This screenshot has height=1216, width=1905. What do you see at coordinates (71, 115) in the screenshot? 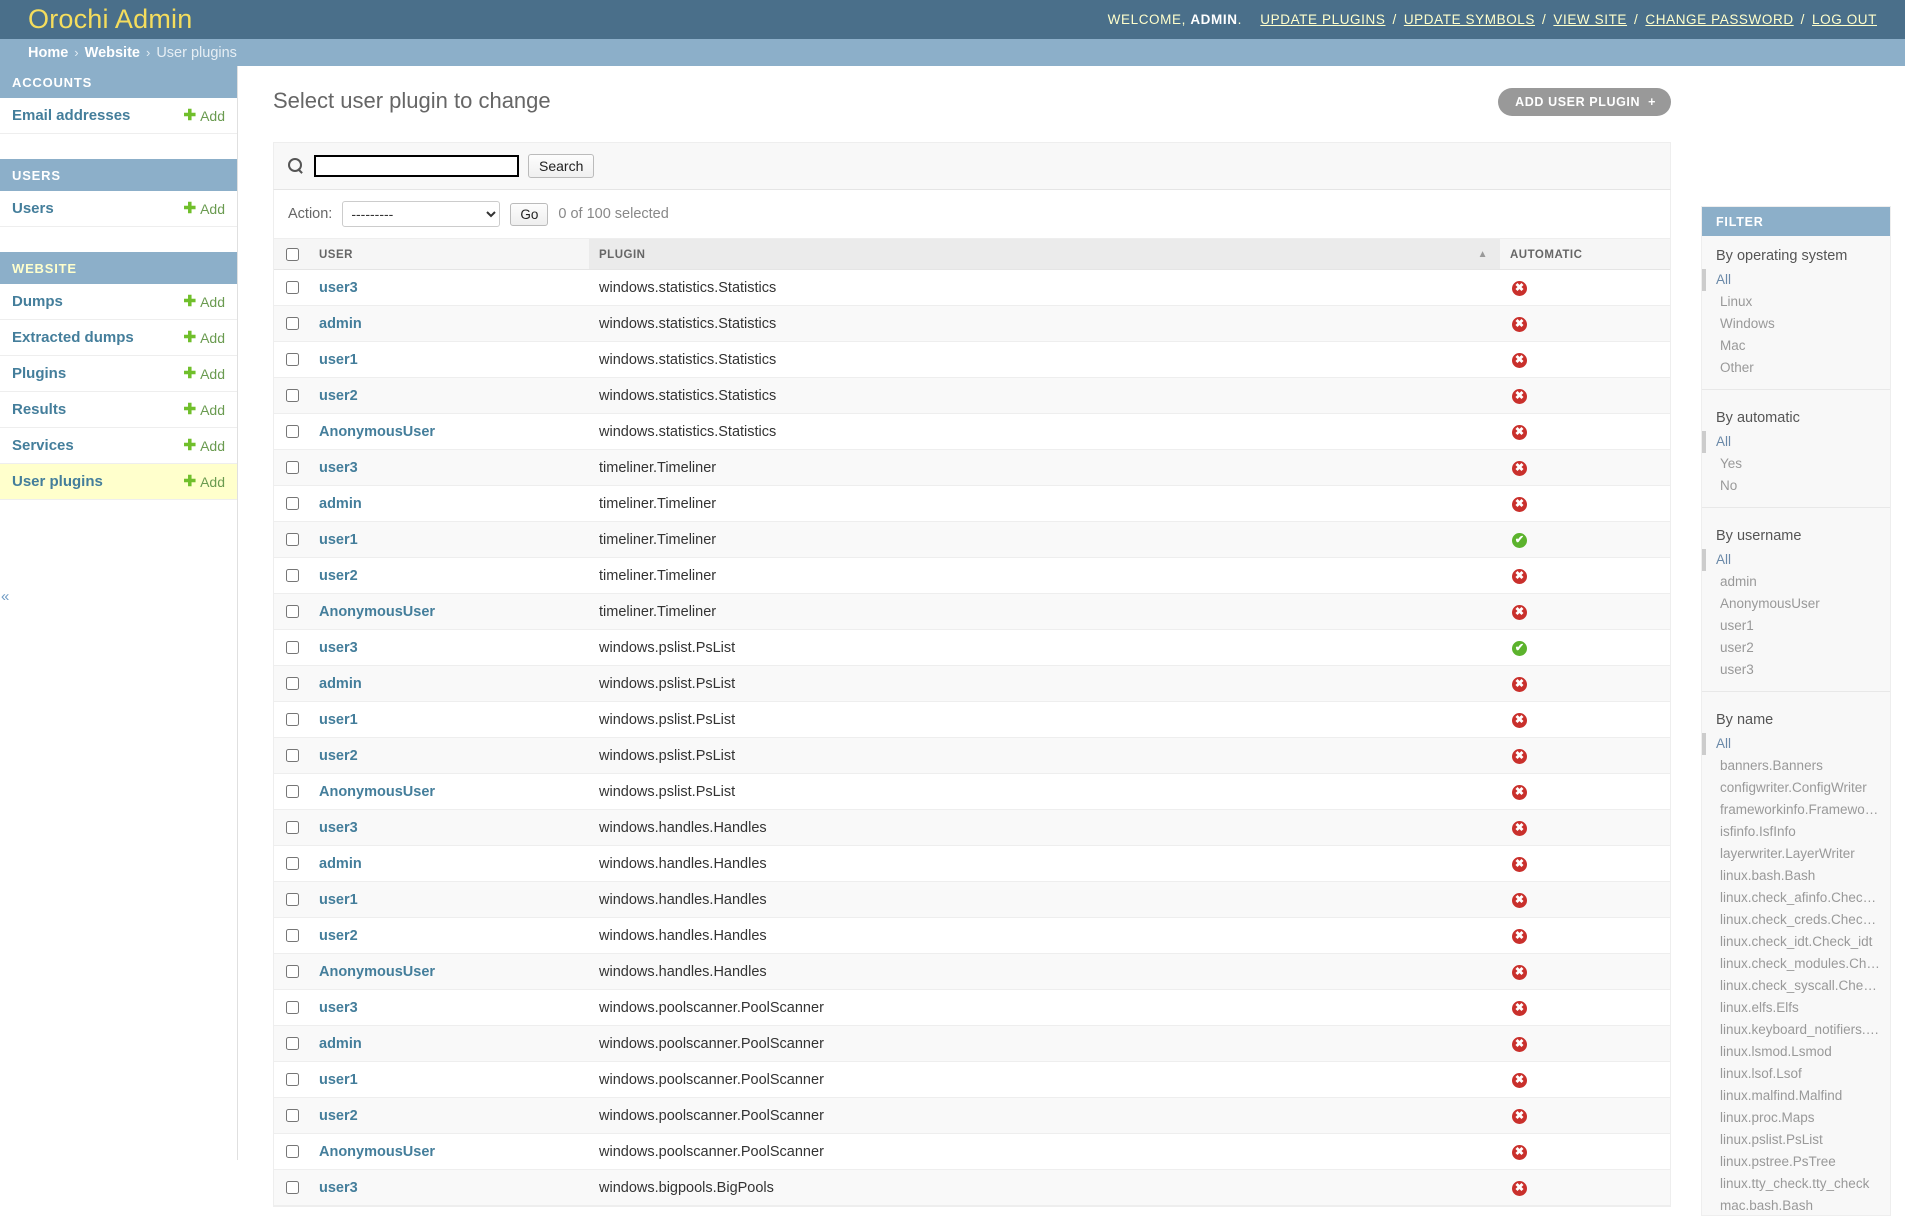
I see `sidebar-item-label: Email addresses` at bounding box center [71, 115].